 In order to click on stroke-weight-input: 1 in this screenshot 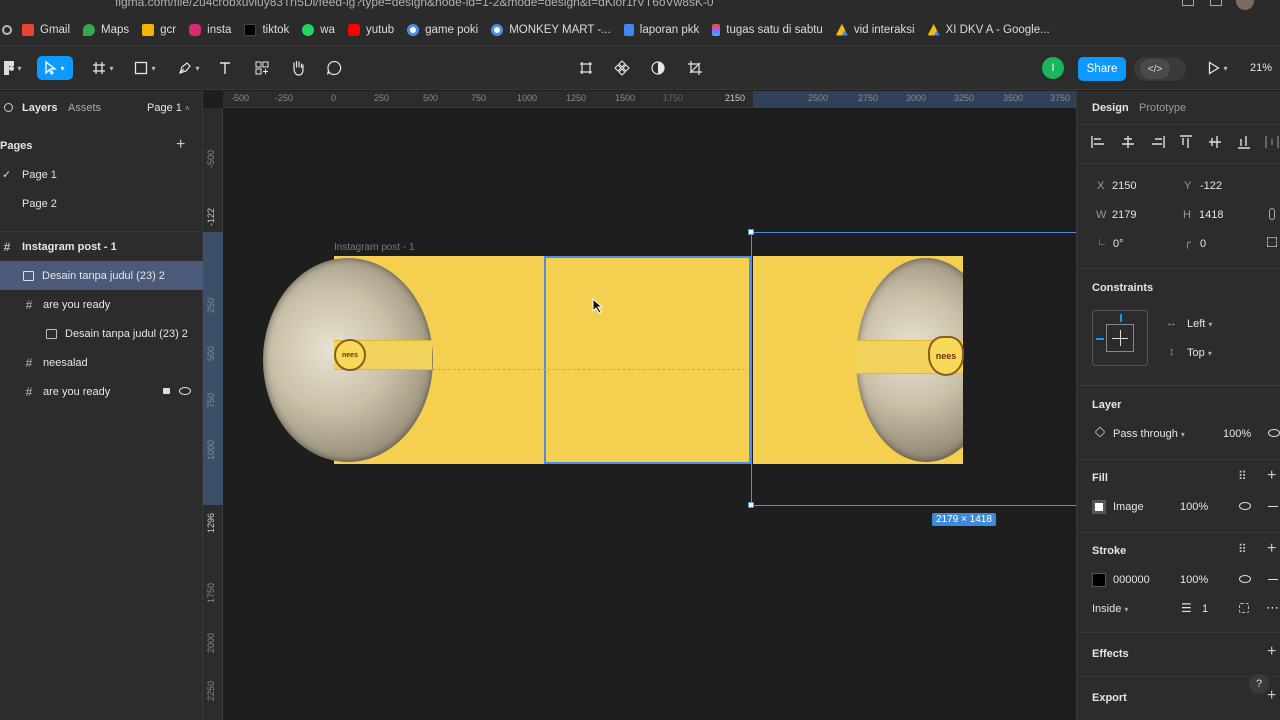, I will do `click(1205, 609)`.